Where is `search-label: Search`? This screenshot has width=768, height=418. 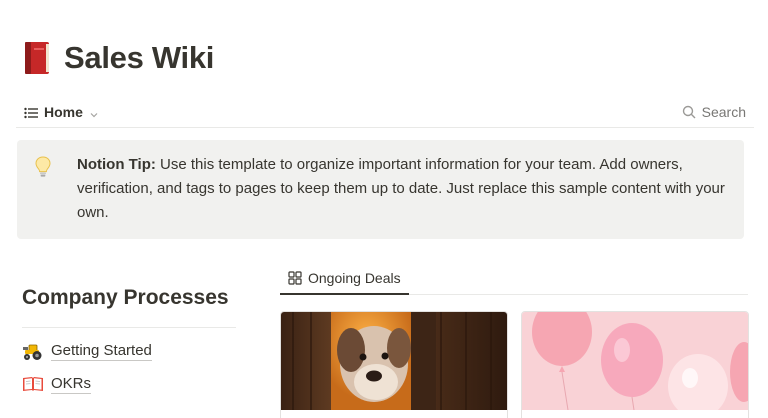 search-label: Search is located at coordinates (723, 111).